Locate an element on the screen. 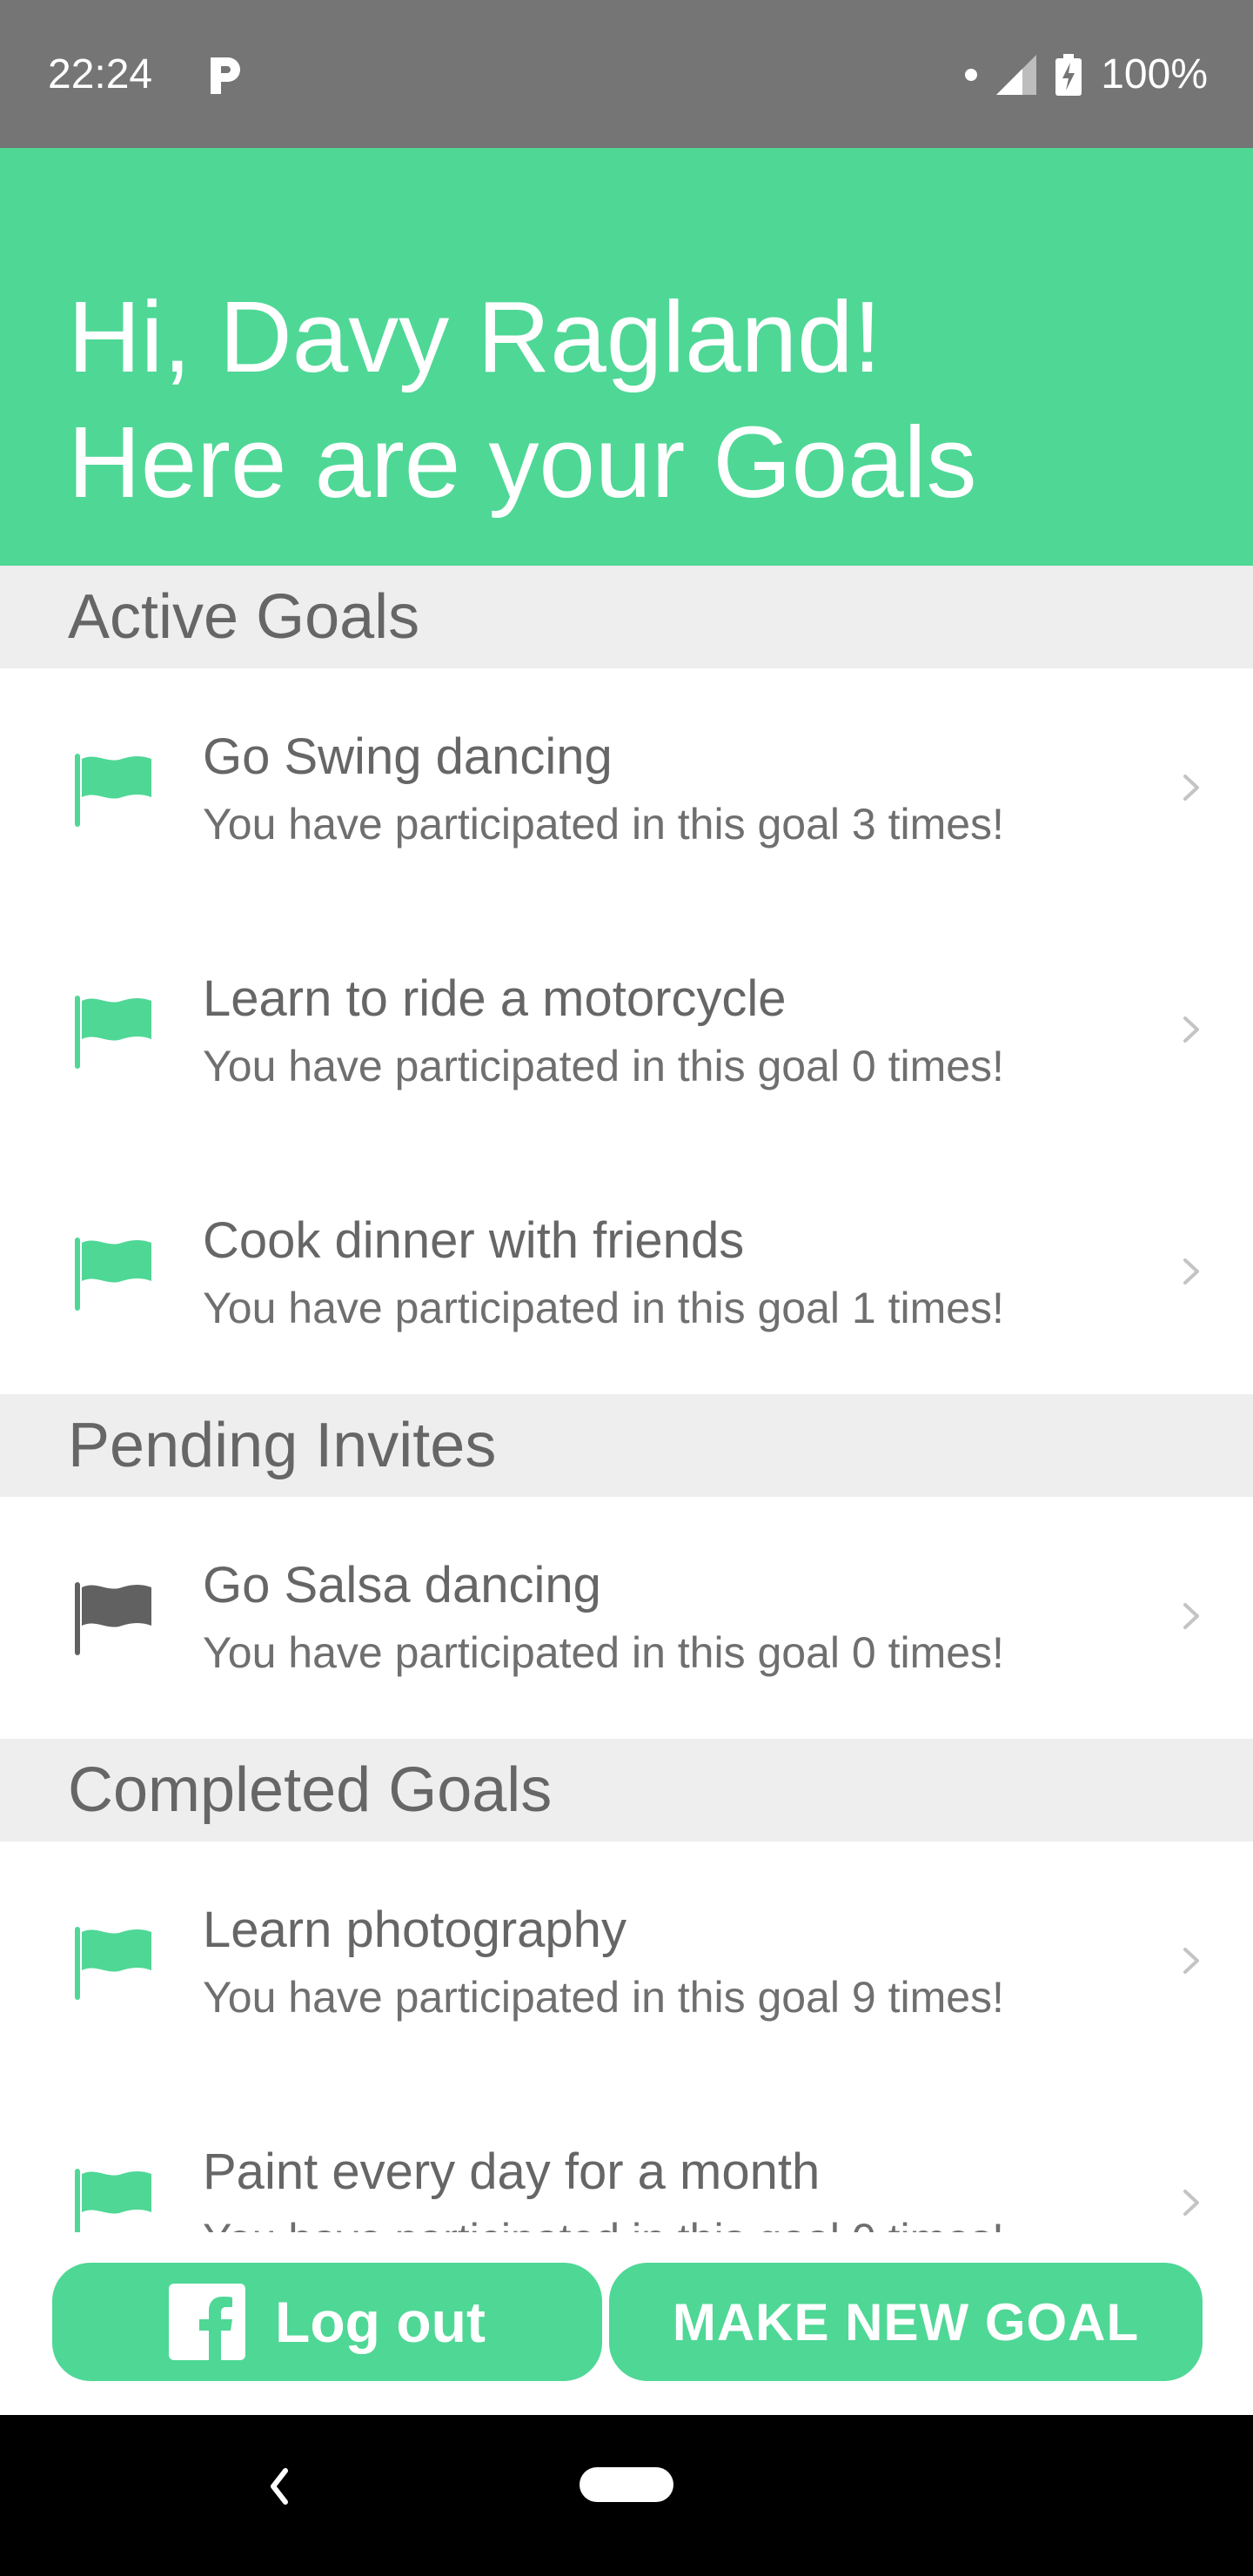 The image size is (1253, 2576). signal-icon is located at coordinates (1016, 74).